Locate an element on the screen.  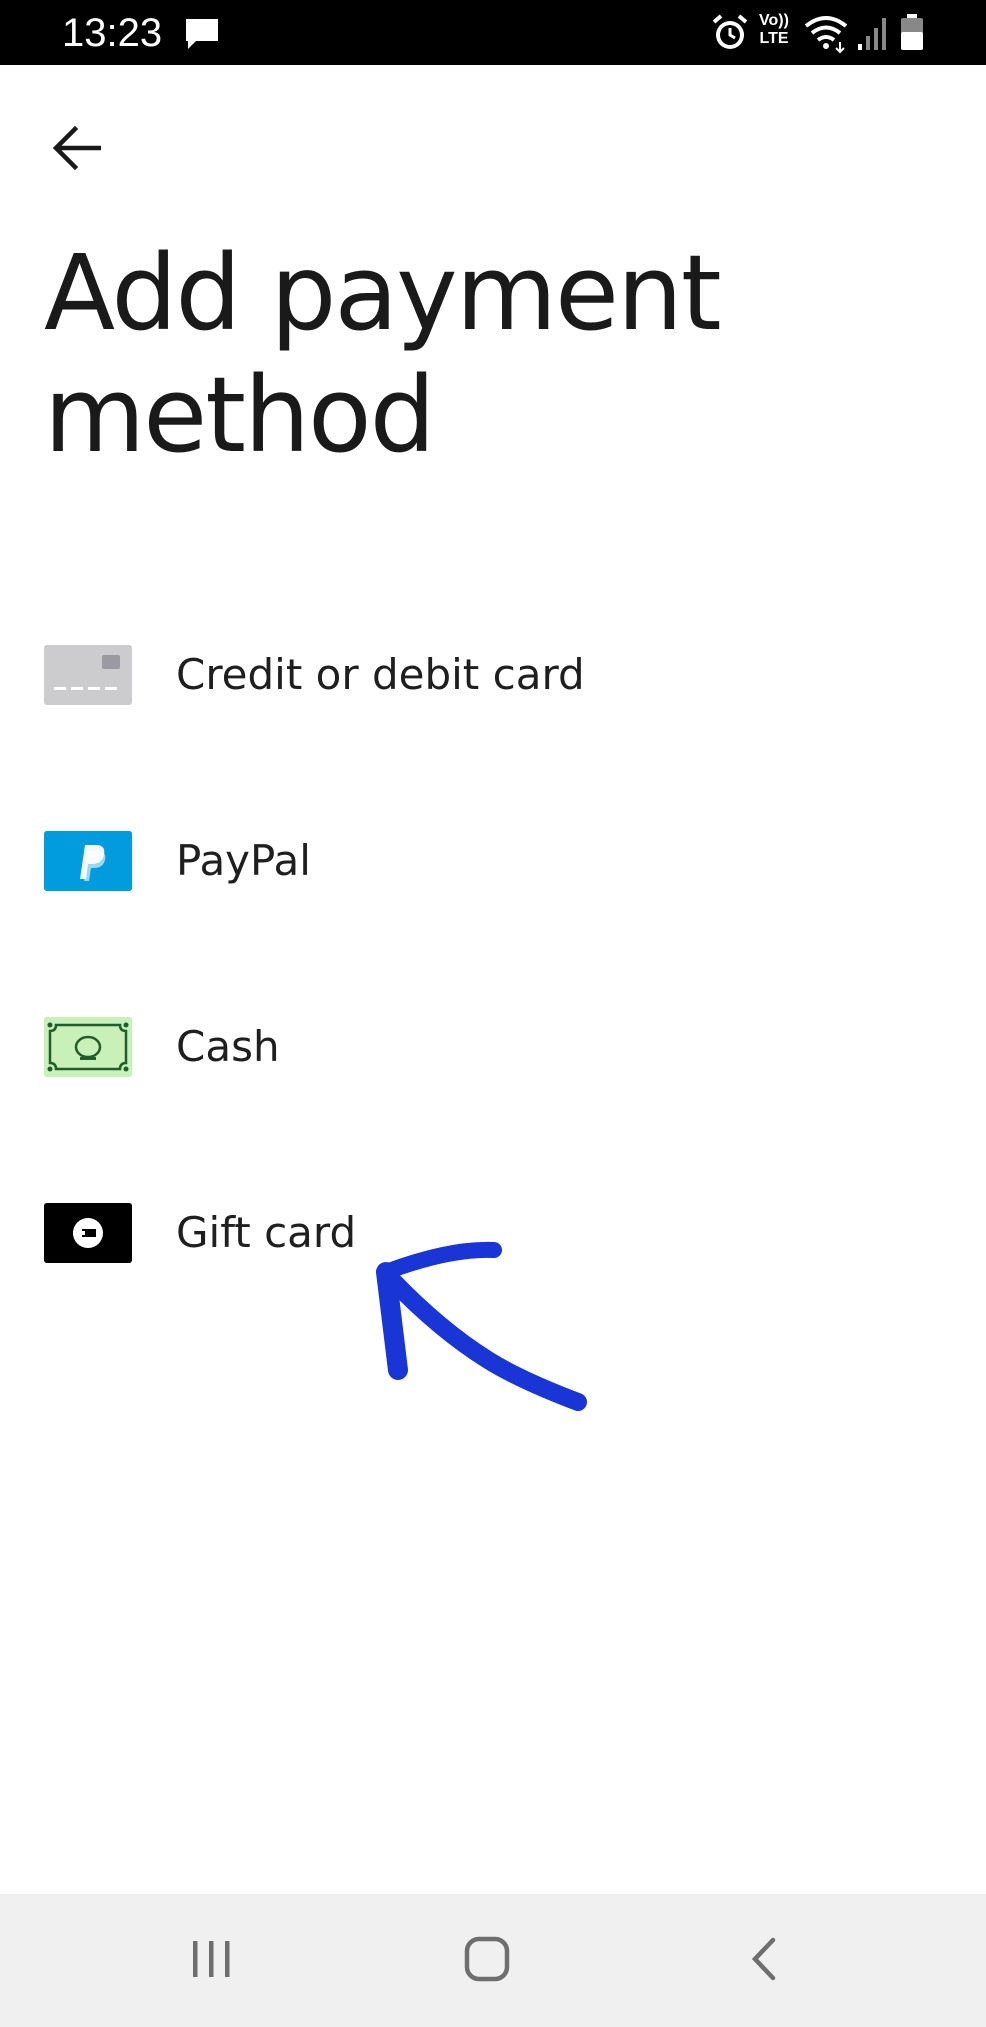
battery-icon is located at coordinates (912, 32).